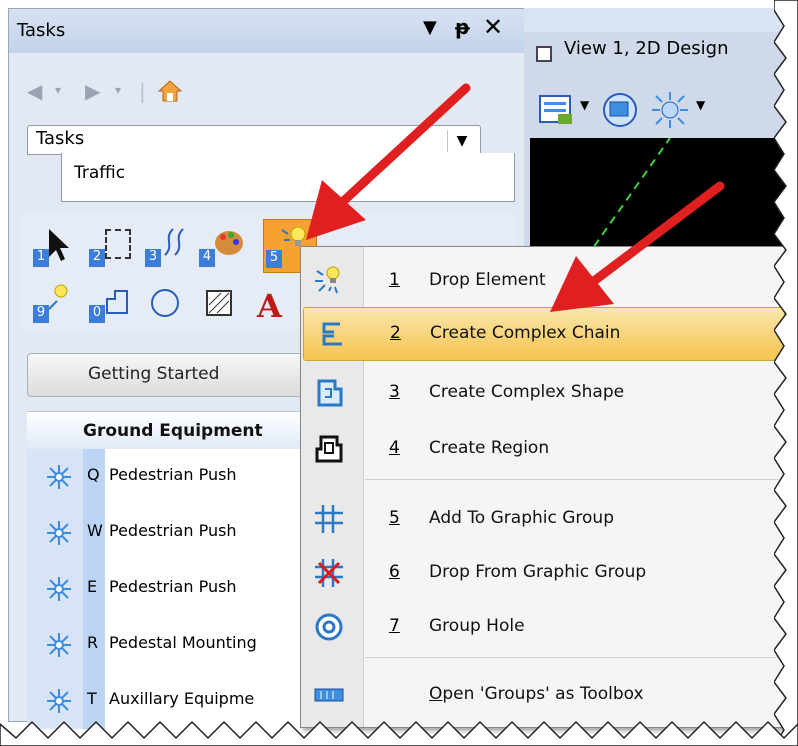  I want to click on menu-item-number: 1, so click(394, 280).